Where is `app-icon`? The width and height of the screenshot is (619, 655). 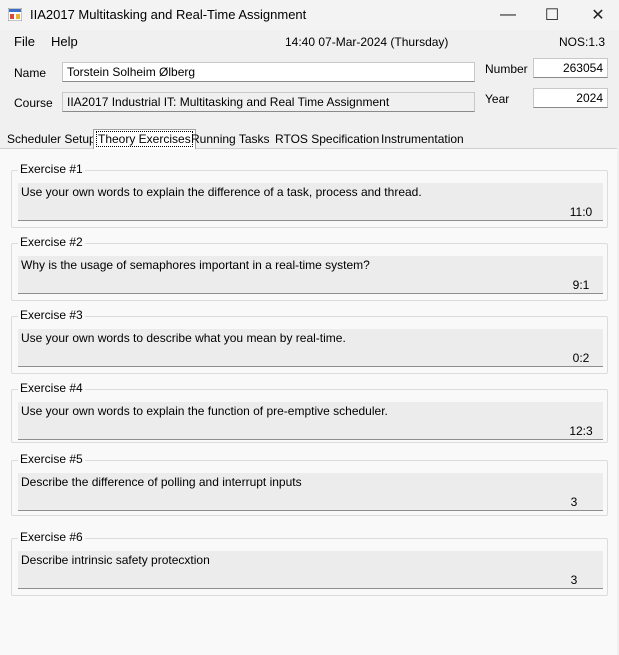 app-icon is located at coordinates (15, 14).